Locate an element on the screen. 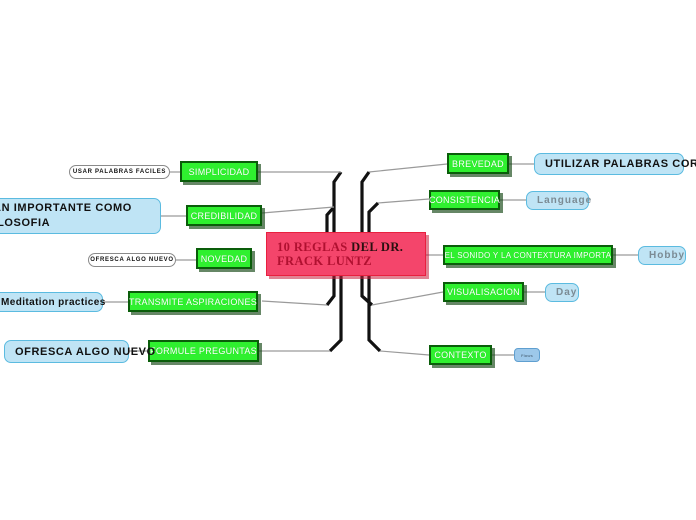 This screenshot has height=520, width=696. root-line-1: 10 REGLAS DEL DR. is located at coordinates (340, 247).